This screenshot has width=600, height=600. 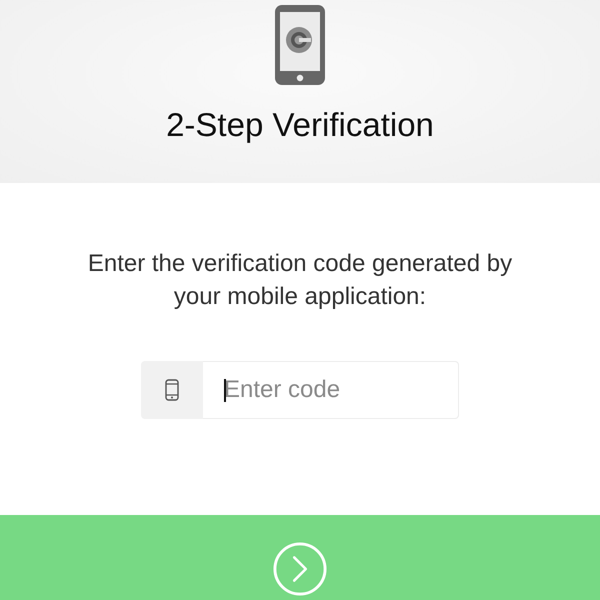 I want to click on code-input-field: Enter code, so click(x=331, y=390).